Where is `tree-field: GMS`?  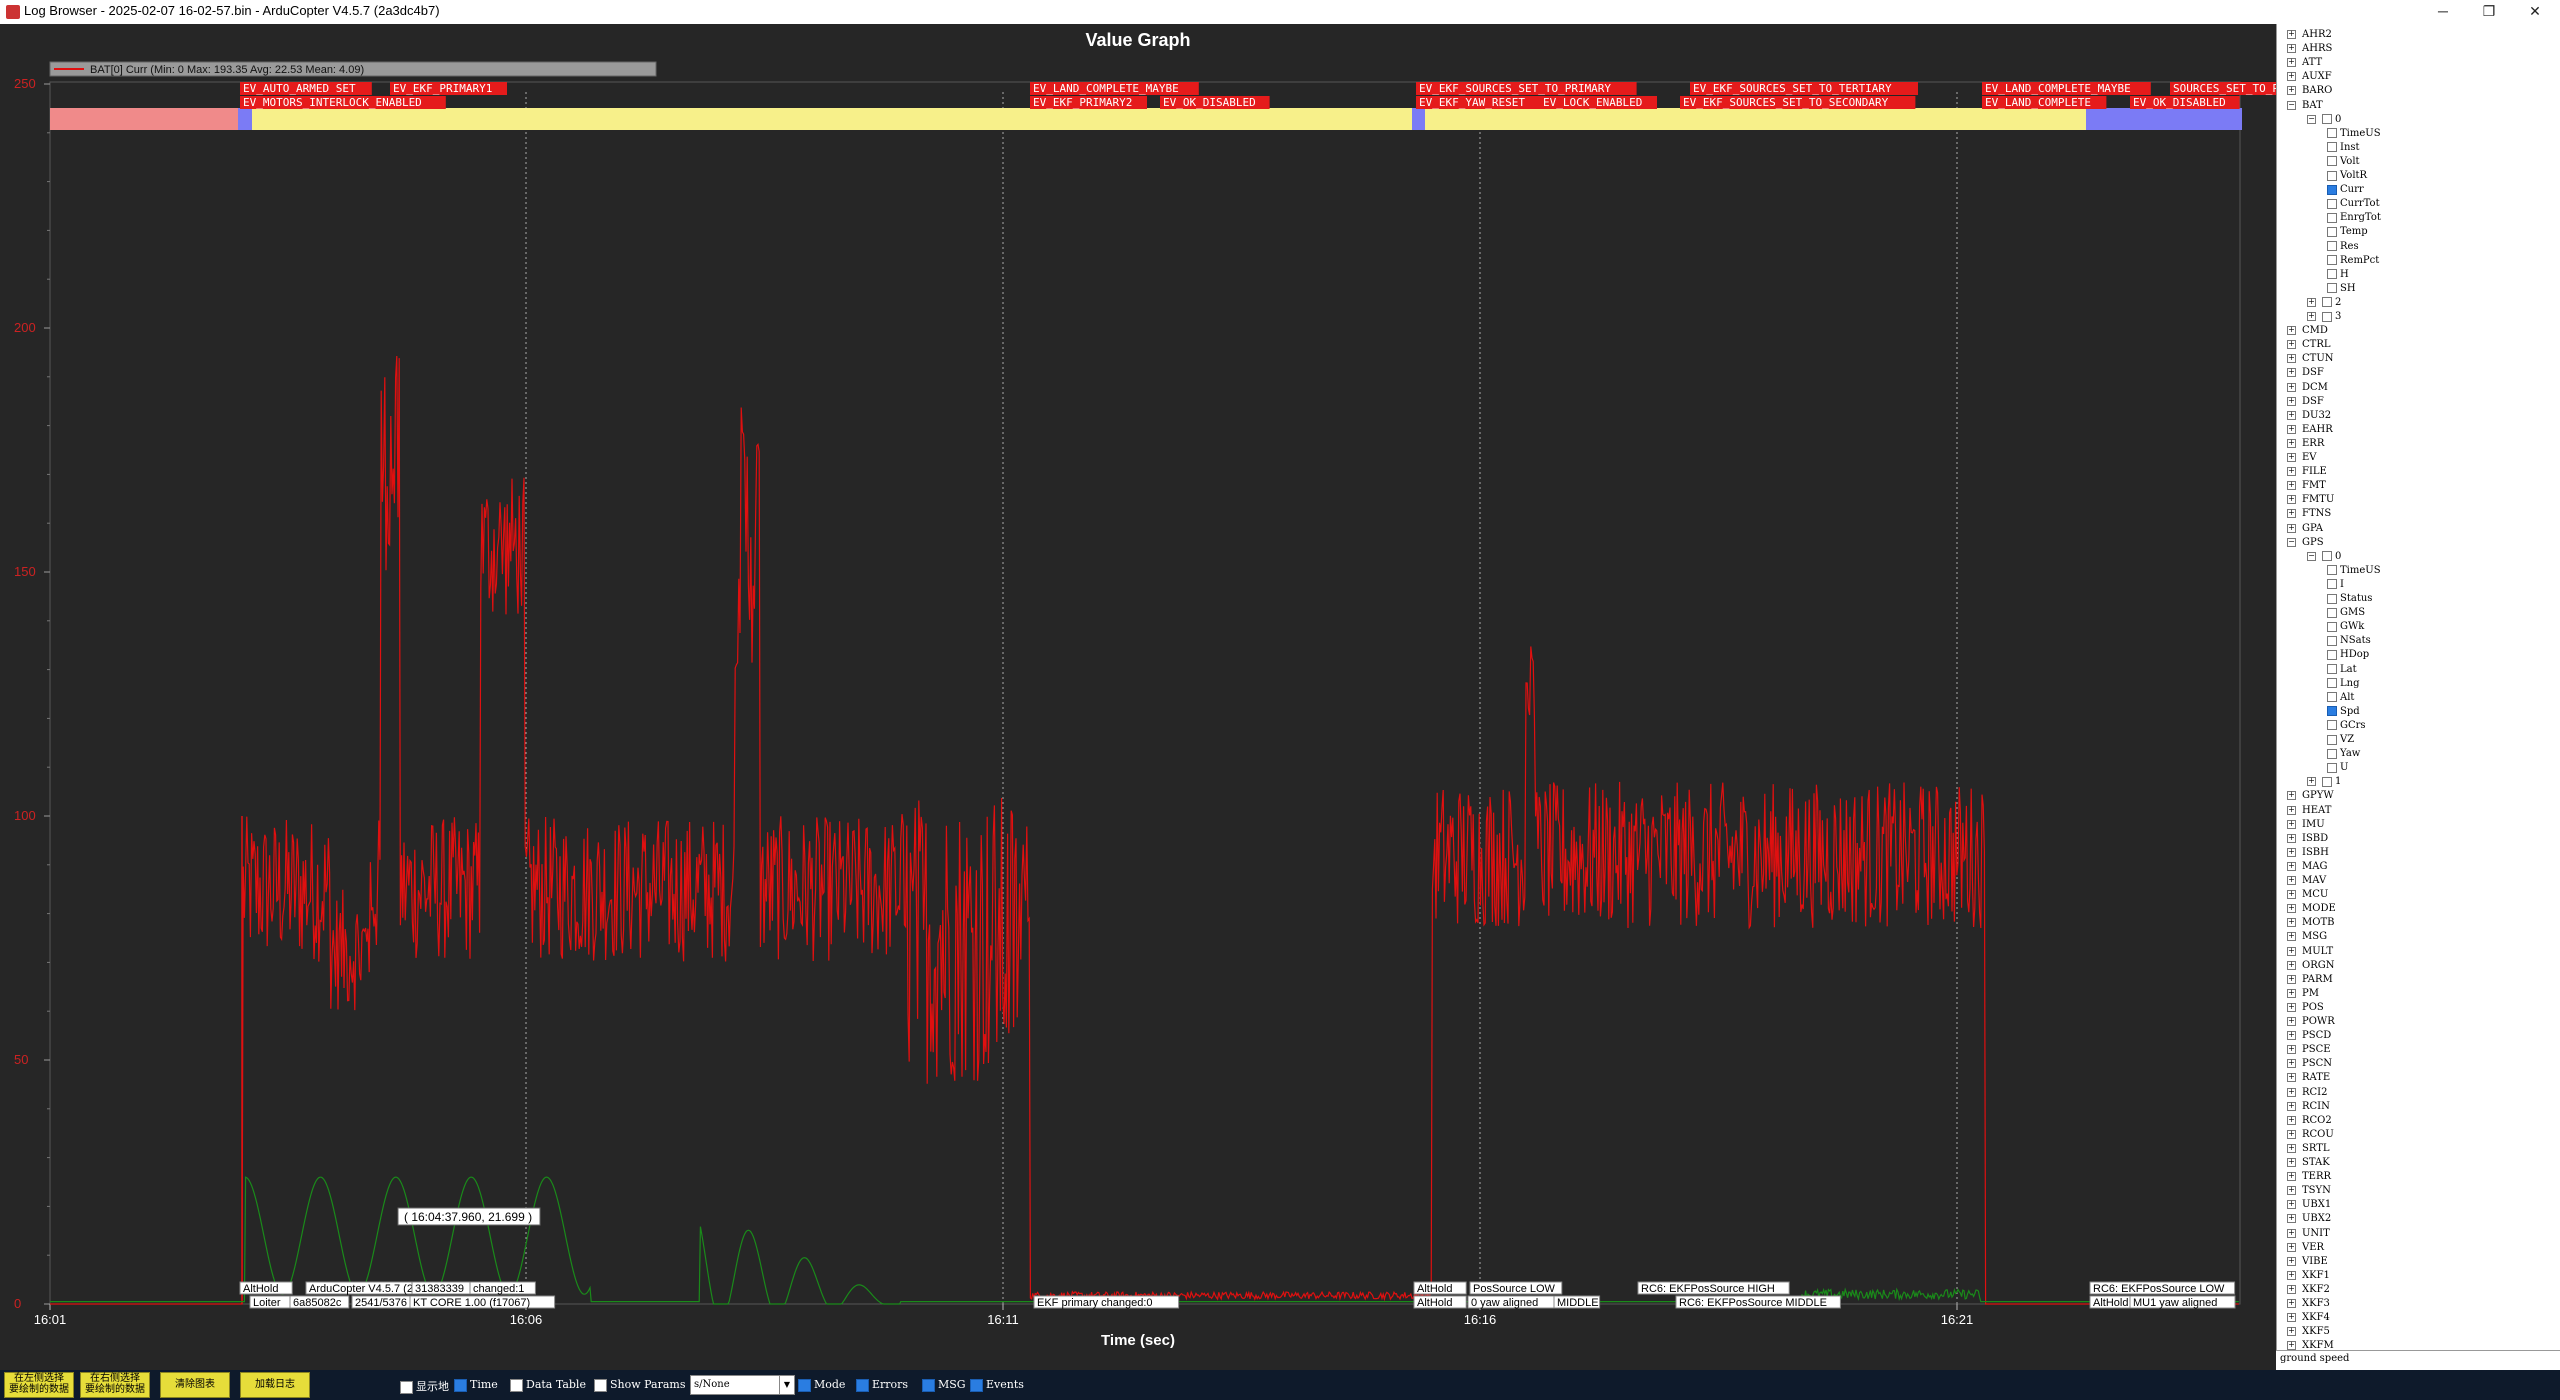
tree-field: GMS is located at coordinates (2346, 612).